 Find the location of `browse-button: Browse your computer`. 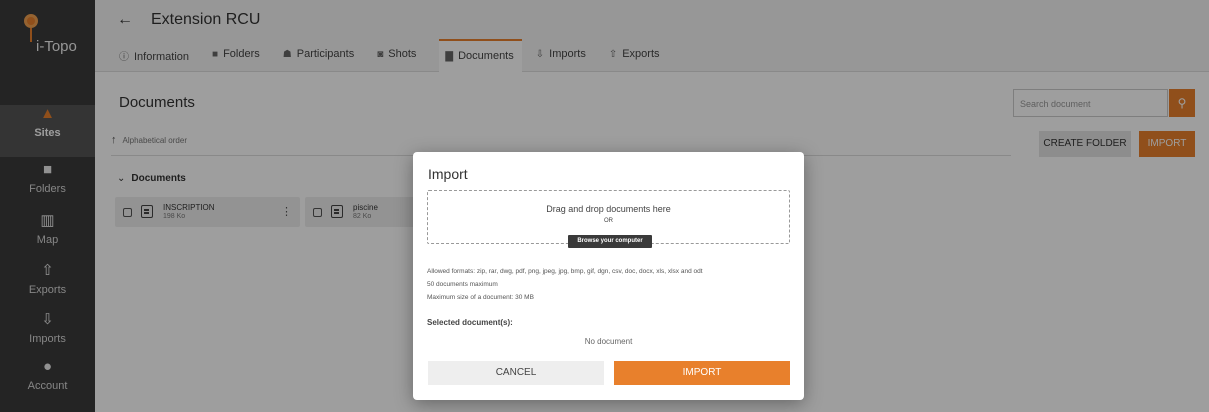

browse-button: Browse your computer is located at coordinates (610, 241).